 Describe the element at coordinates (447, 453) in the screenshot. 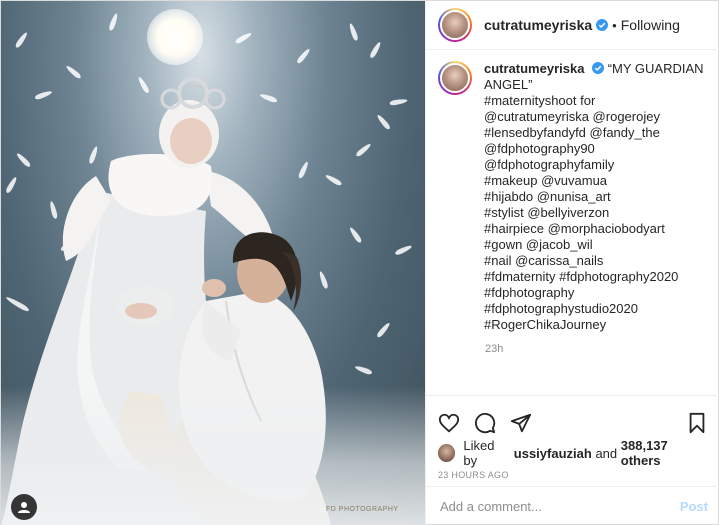

I see `liker-avatar` at that location.